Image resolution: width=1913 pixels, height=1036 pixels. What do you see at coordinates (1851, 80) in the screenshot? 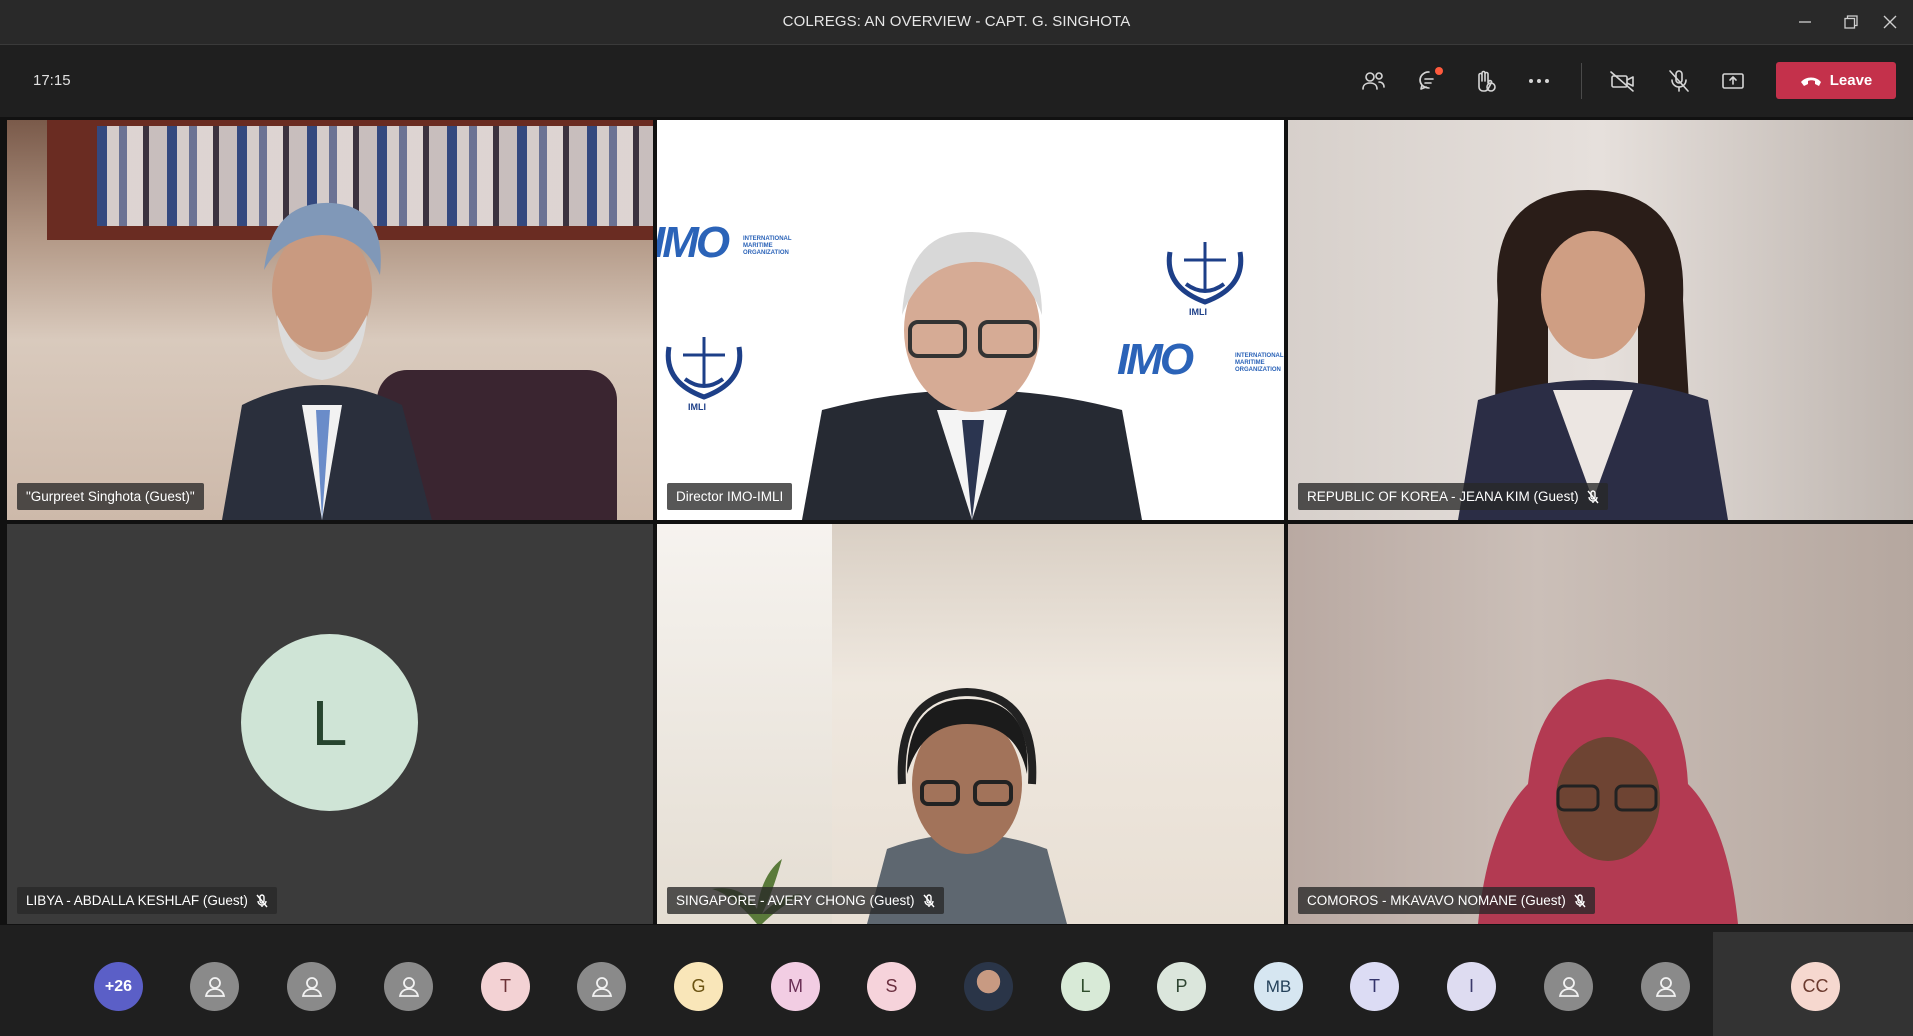
I see `leave-label: Leave` at bounding box center [1851, 80].